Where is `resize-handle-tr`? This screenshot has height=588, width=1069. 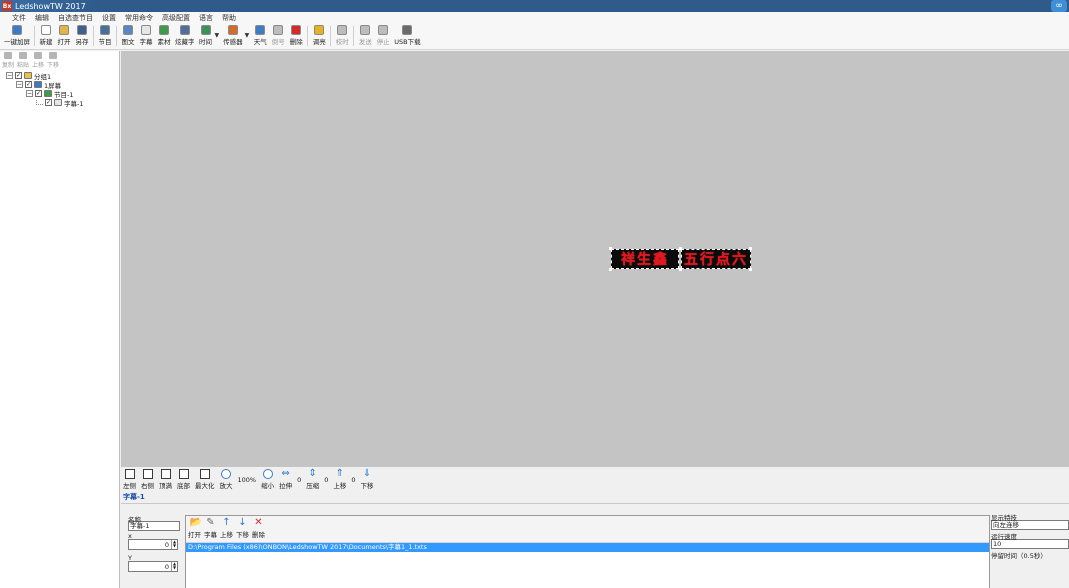 resize-handle-tr is located at coordinates (750, 248).